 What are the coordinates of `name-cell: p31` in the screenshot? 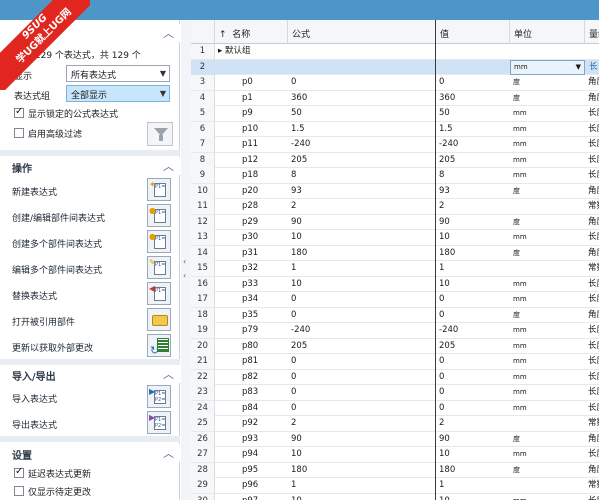 It's located at (263, 253).